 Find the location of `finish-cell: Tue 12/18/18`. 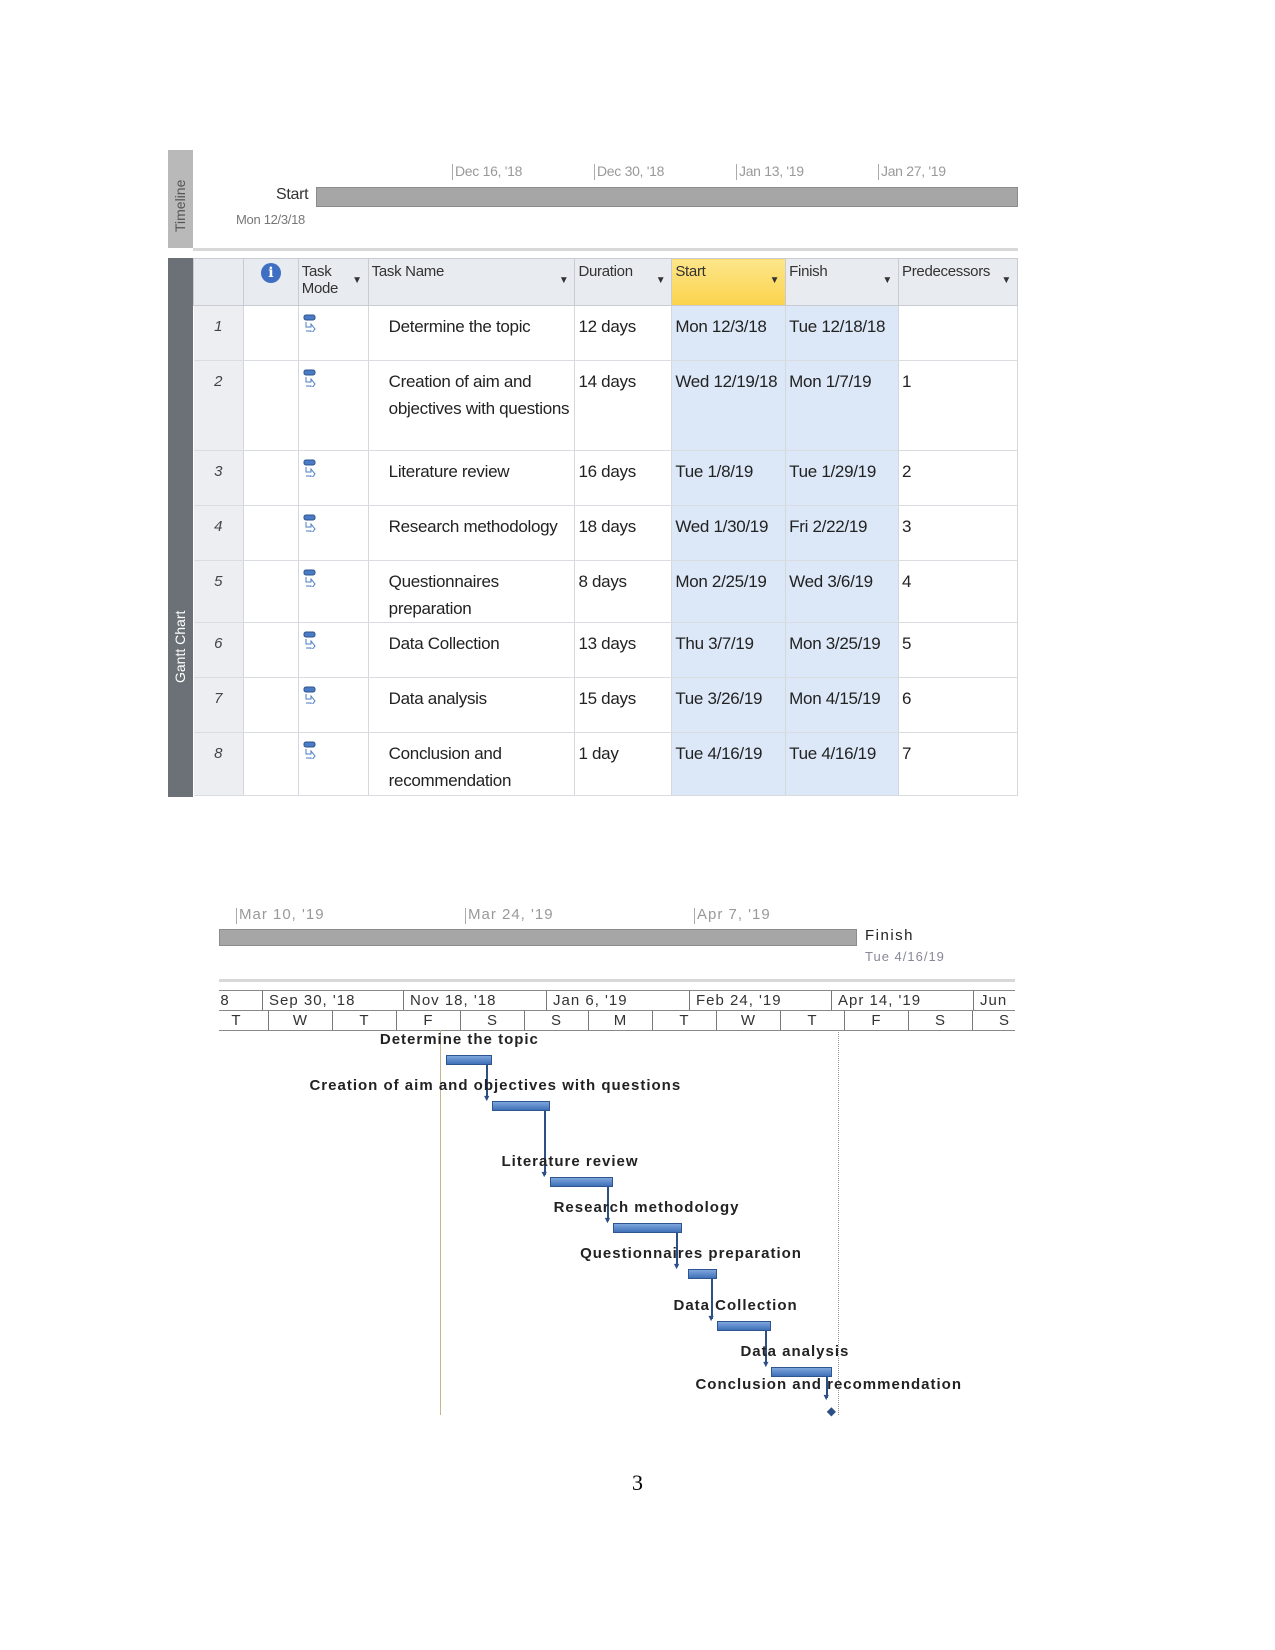

finish-cell: Tue 12/18/18 is located at coordinates (842, 333).